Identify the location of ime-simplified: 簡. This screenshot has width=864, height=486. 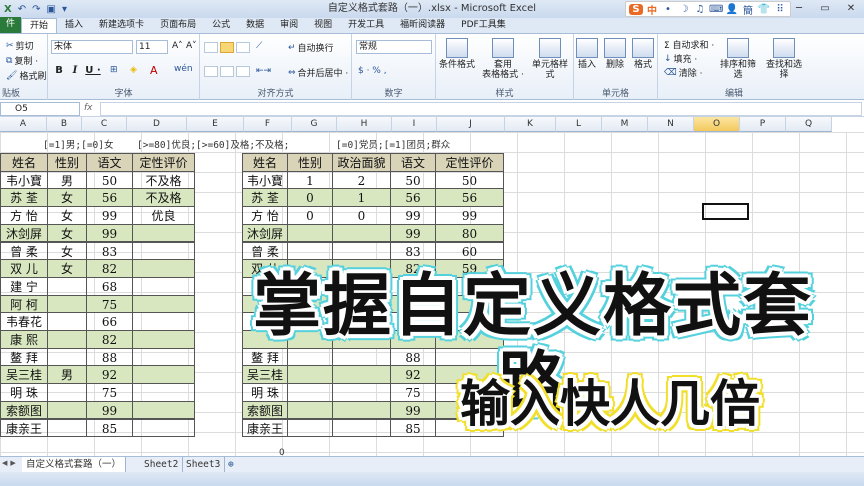
(748, 9).